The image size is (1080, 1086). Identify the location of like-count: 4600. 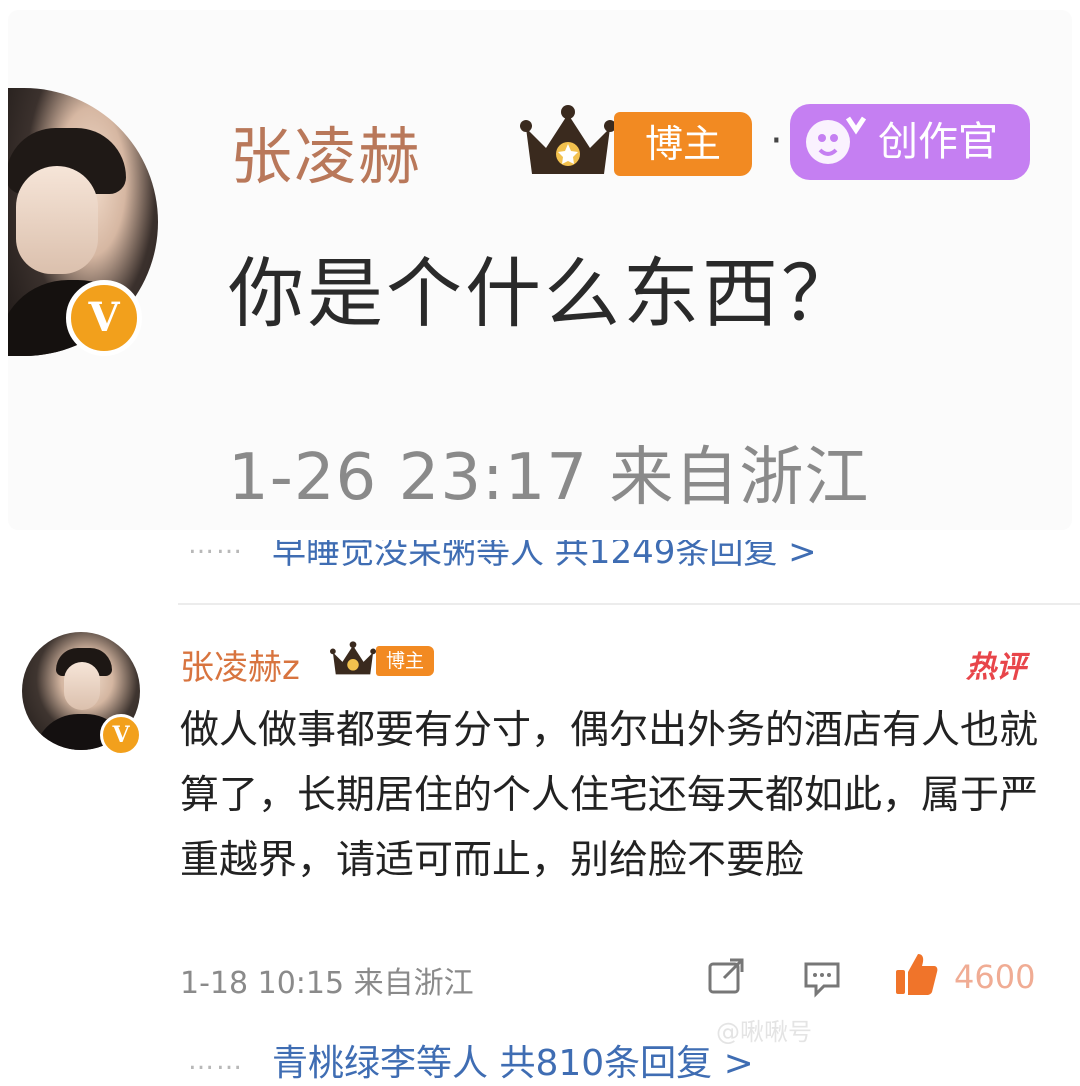
(995, 977).